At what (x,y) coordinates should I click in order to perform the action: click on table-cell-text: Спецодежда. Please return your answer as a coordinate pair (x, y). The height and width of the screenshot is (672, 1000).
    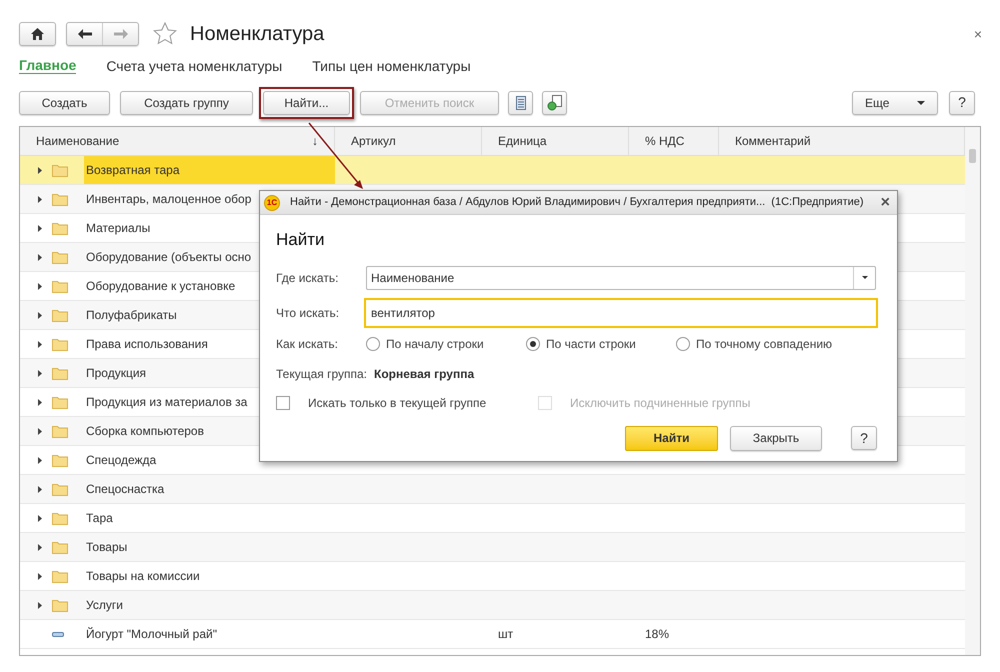
    Looking at the image, I should click on (120, 460).